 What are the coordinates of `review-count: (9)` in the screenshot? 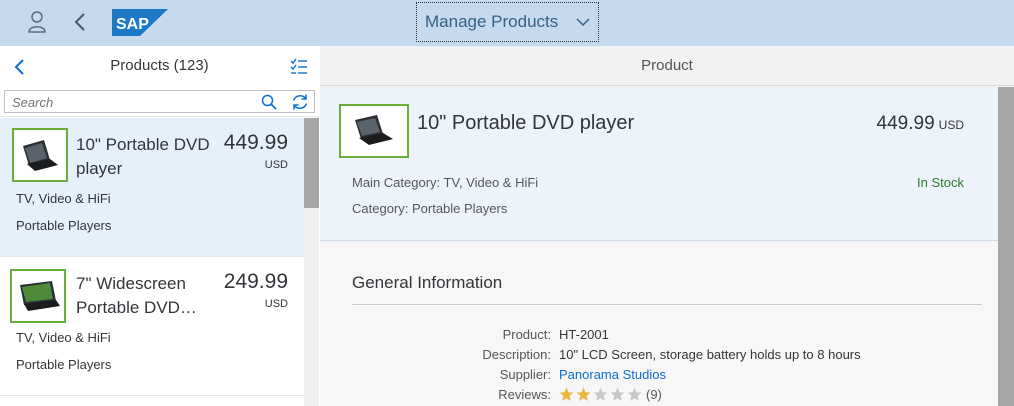 It's located at (654, 394).